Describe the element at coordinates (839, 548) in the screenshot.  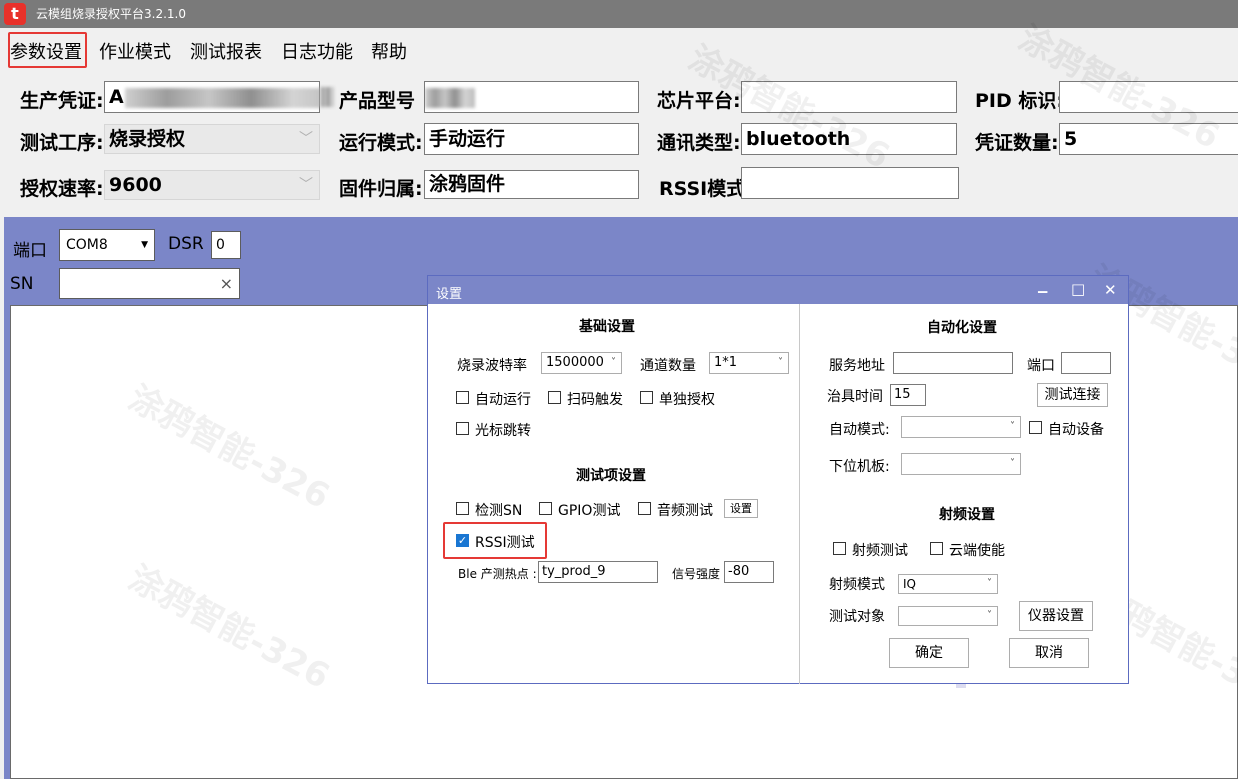
I see `rf-test-checkbox` at that location.